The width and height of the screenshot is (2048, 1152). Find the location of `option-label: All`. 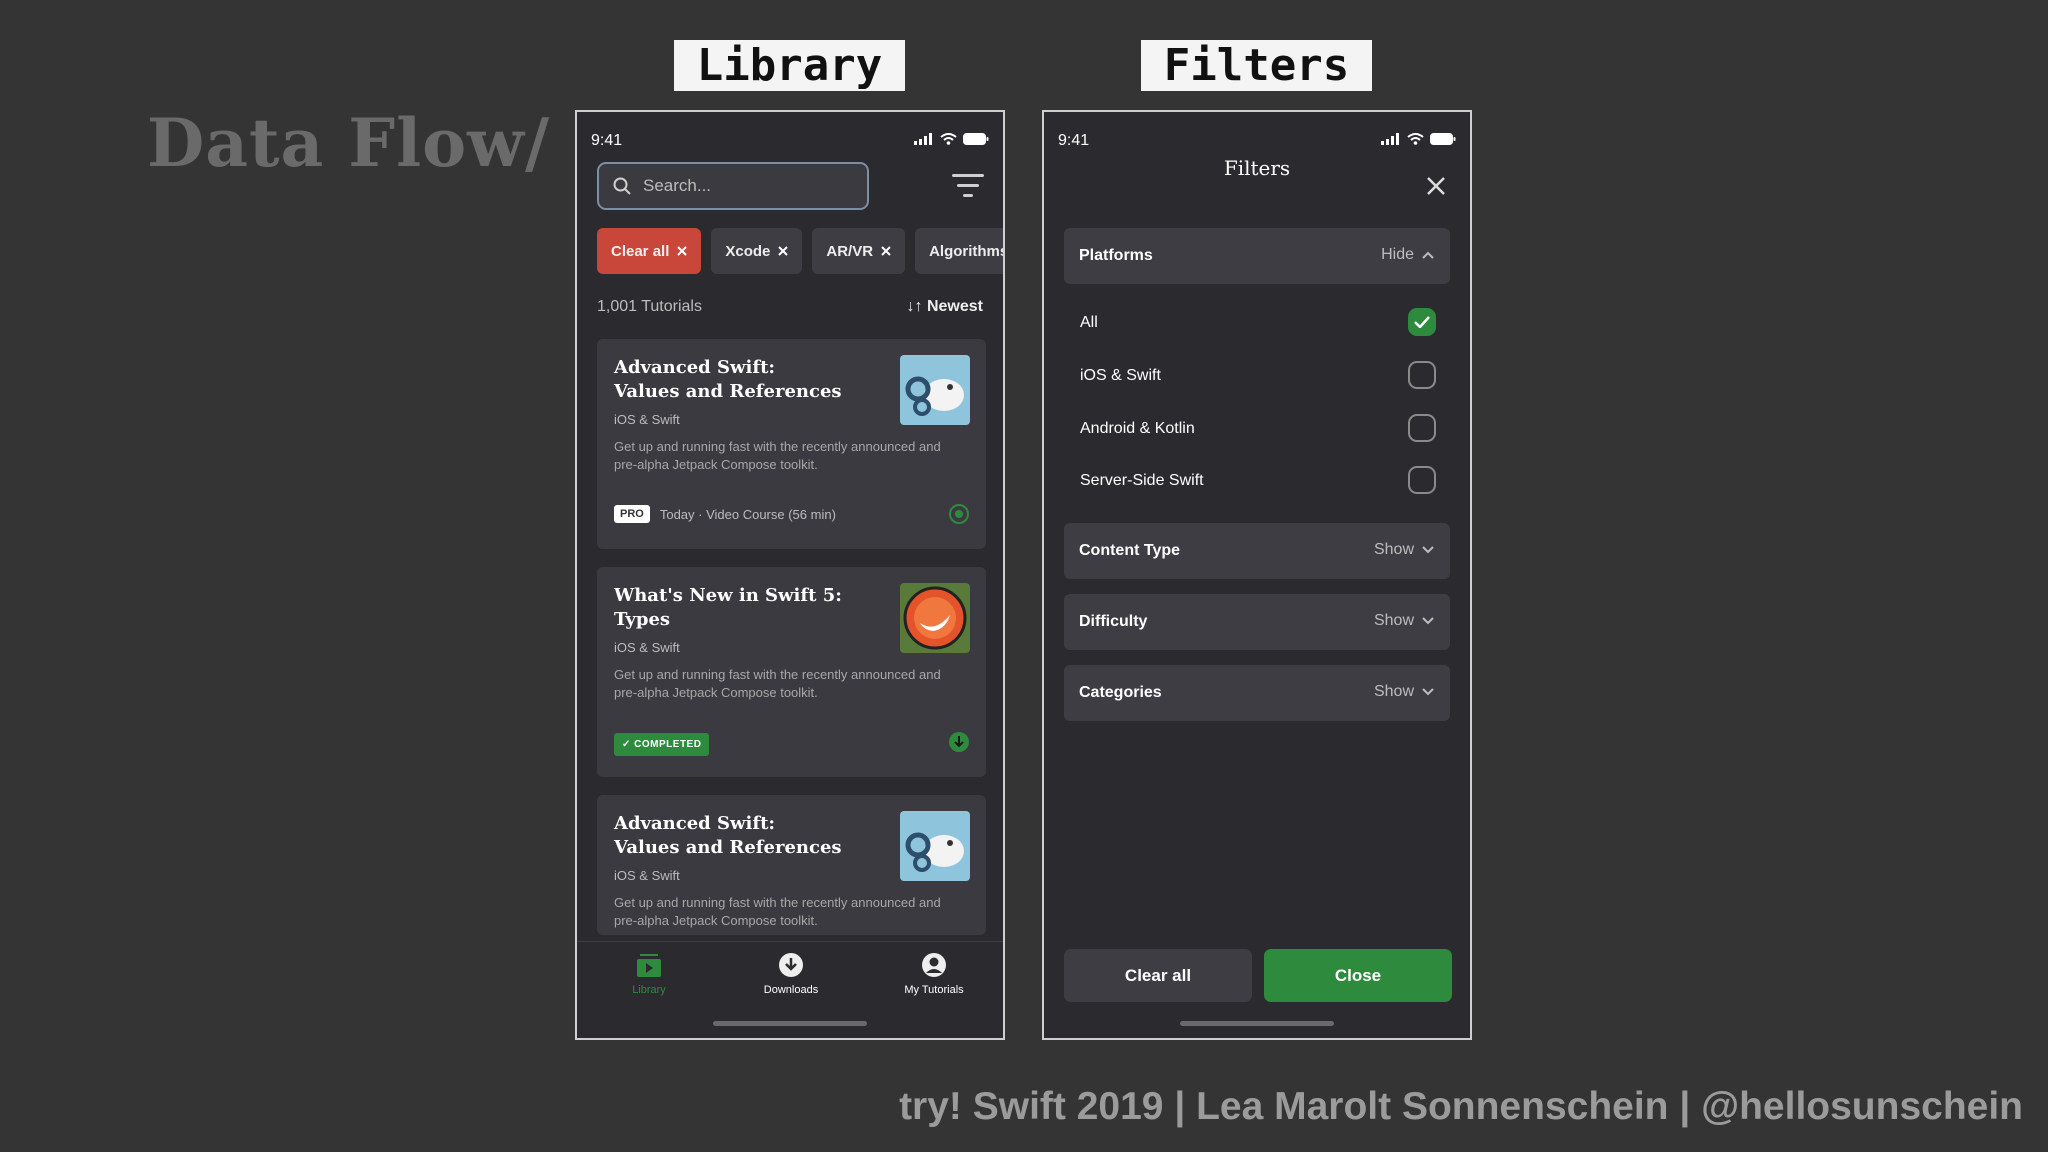

option-label: All is located at coordinates (1089, 322).